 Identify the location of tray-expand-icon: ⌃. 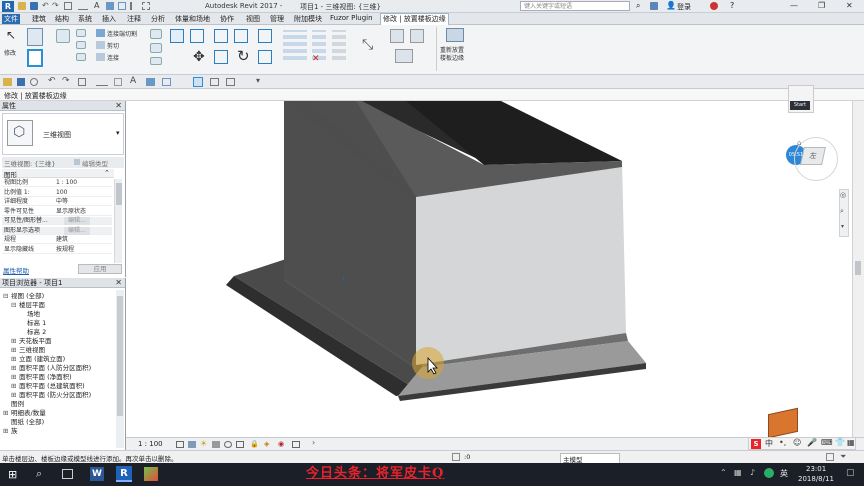
(723, 472).